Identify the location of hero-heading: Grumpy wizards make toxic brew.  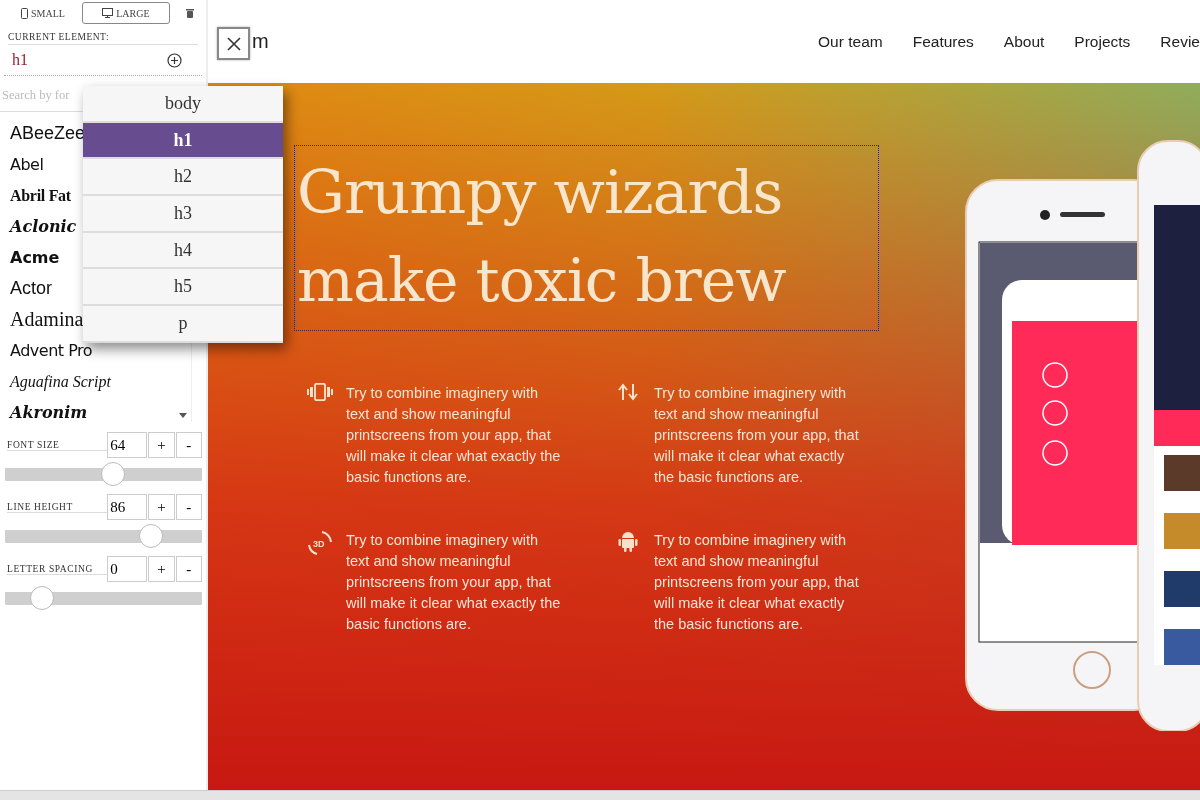
(586, 238).